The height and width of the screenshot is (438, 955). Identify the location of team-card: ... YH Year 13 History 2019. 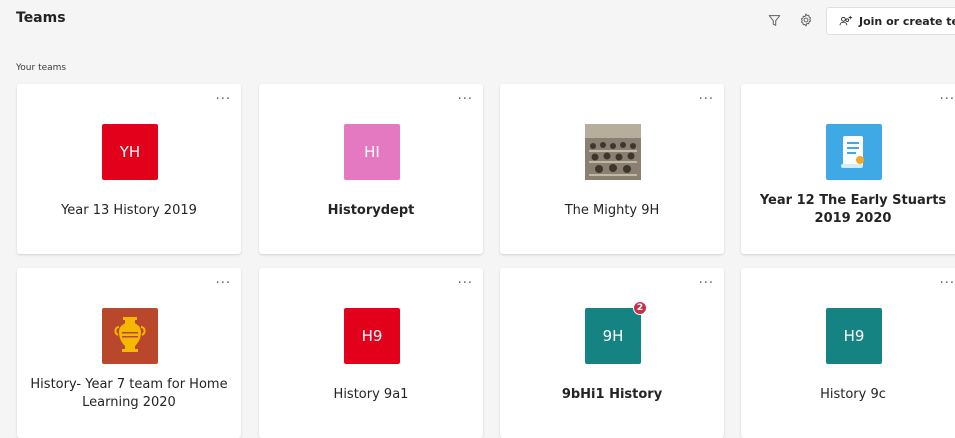
(129, 169).